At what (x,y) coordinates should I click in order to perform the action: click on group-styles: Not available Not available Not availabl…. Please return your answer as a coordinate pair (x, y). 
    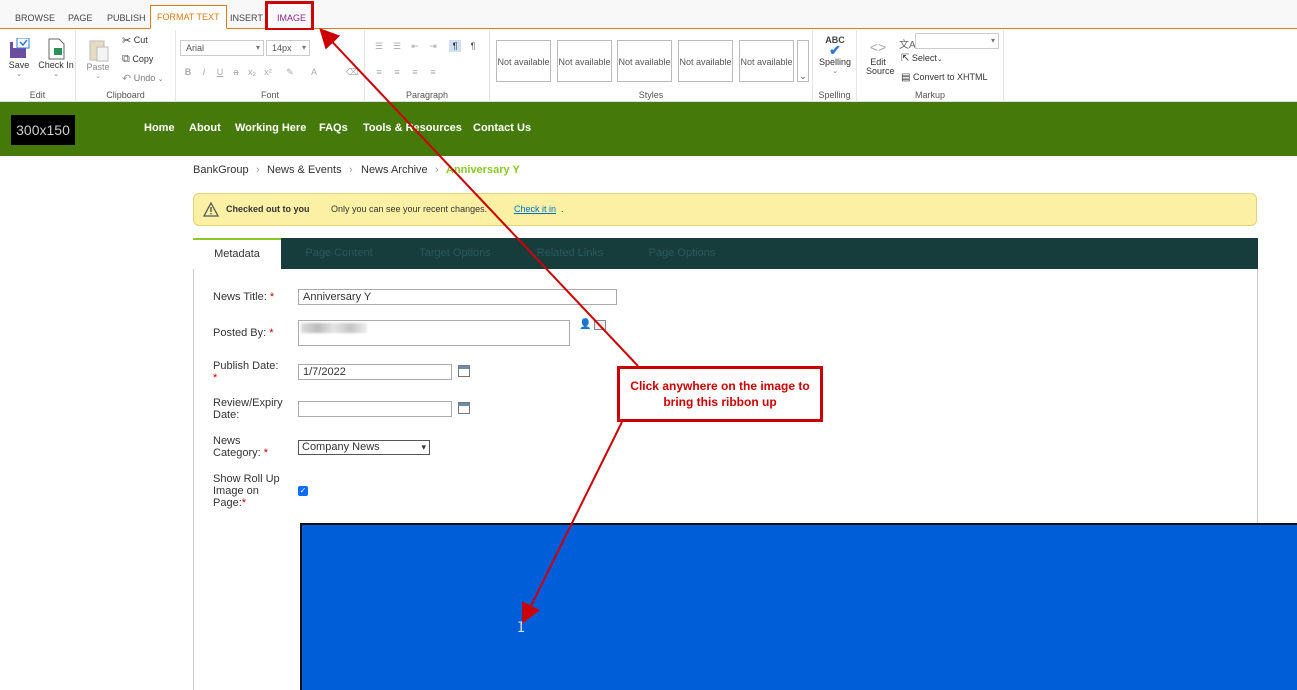
    Looking at the image, I should click on (651, 66).